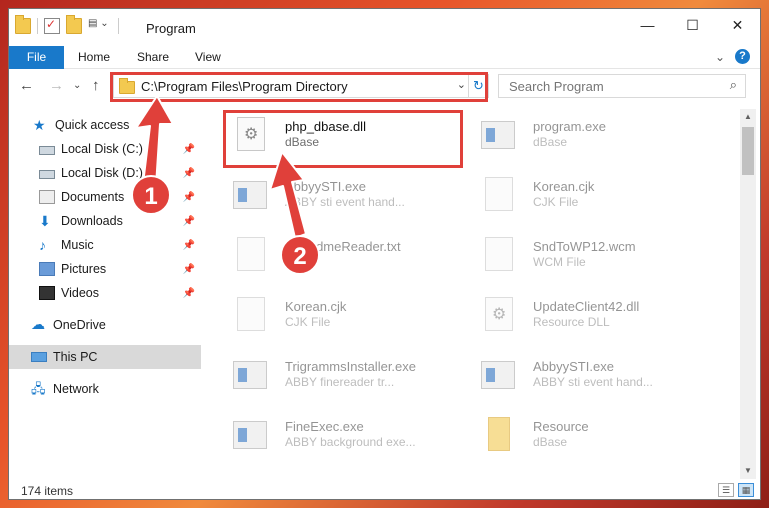 This screenshot has width=769, height=508. Describe the element at coordinates (647, 25) in the screenshot. I see `minimize-button: —` at that location.